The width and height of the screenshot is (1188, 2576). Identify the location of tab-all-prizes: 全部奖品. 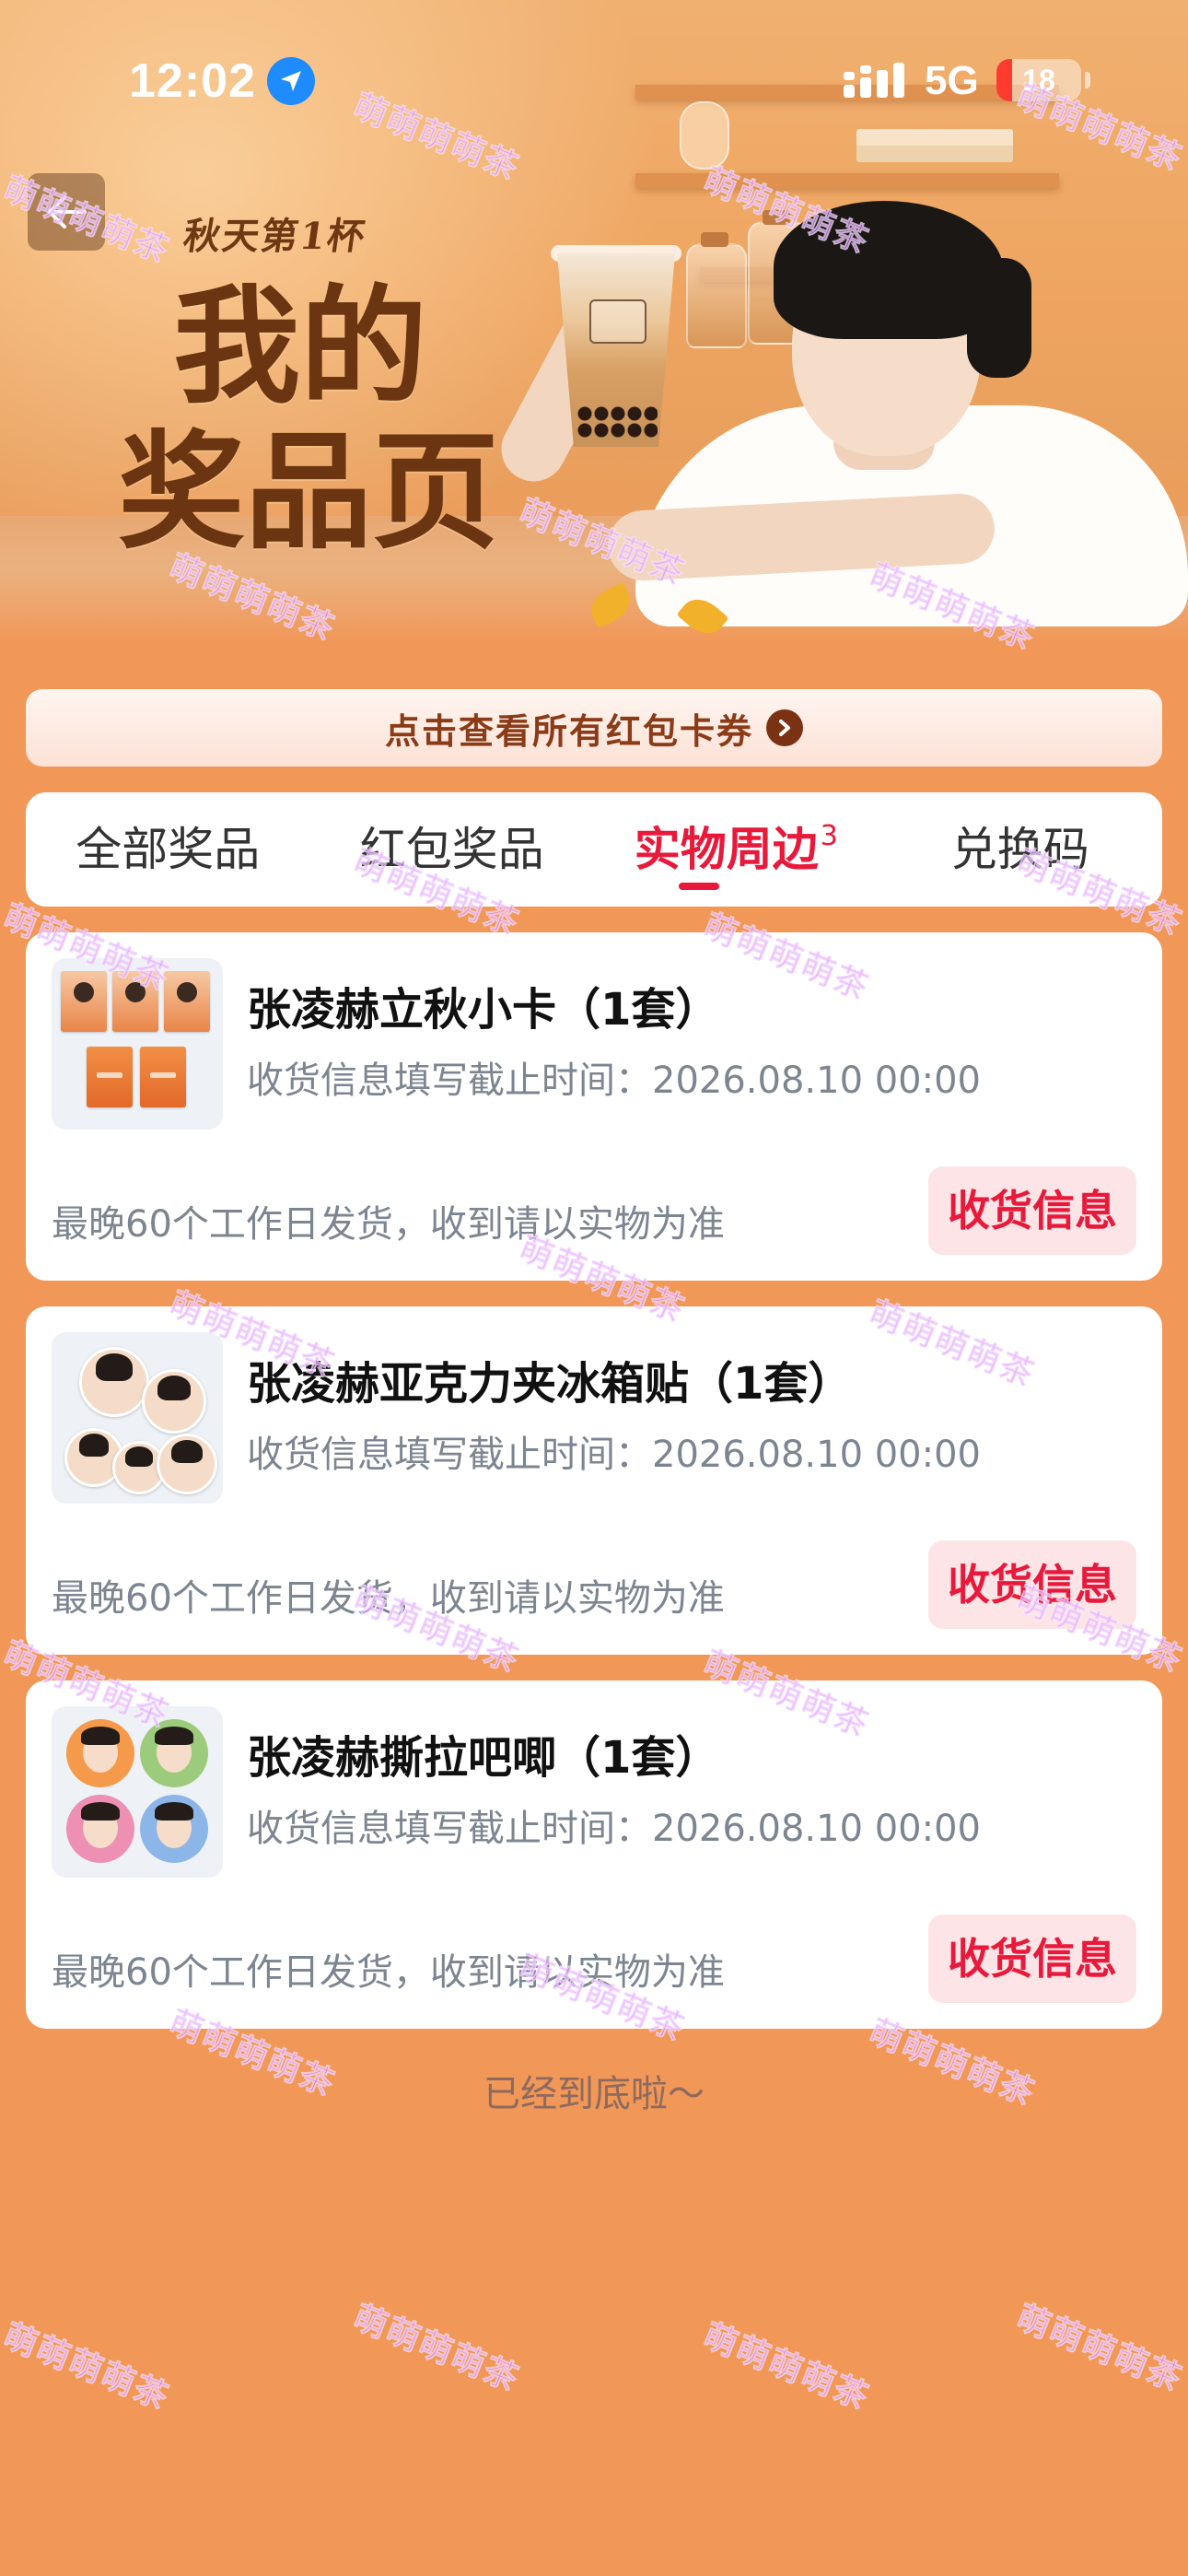
(168, 849).